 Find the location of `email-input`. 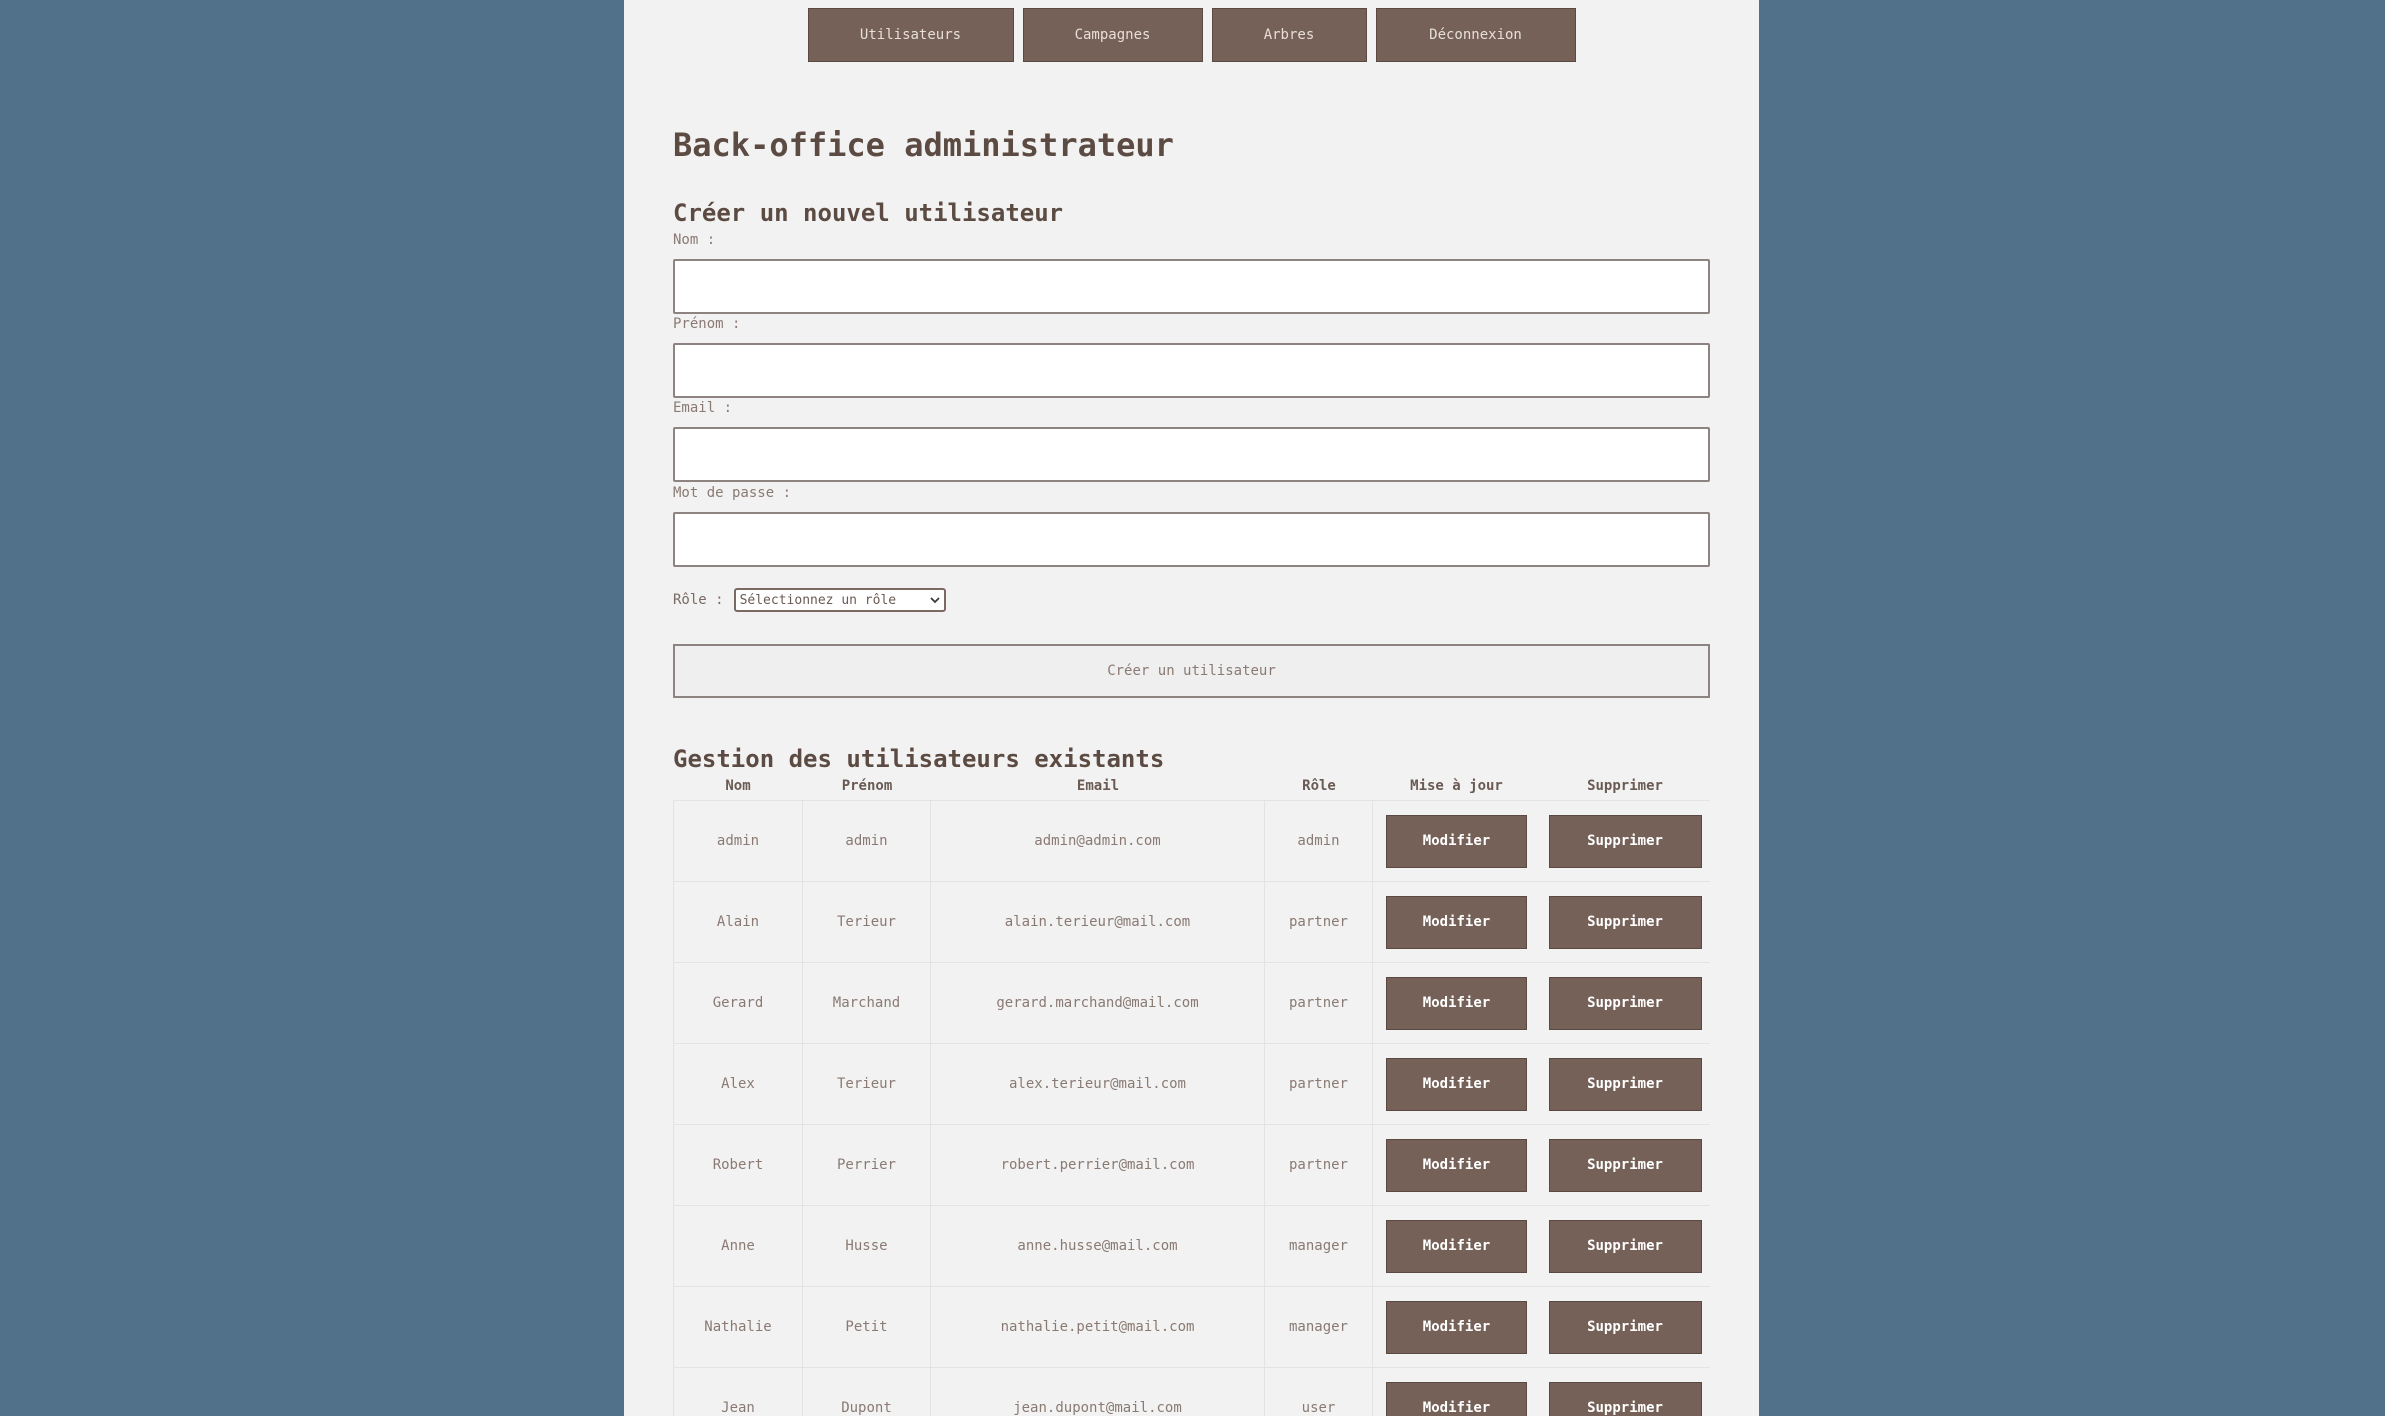

email-input is located at coordinates (1191, 454).